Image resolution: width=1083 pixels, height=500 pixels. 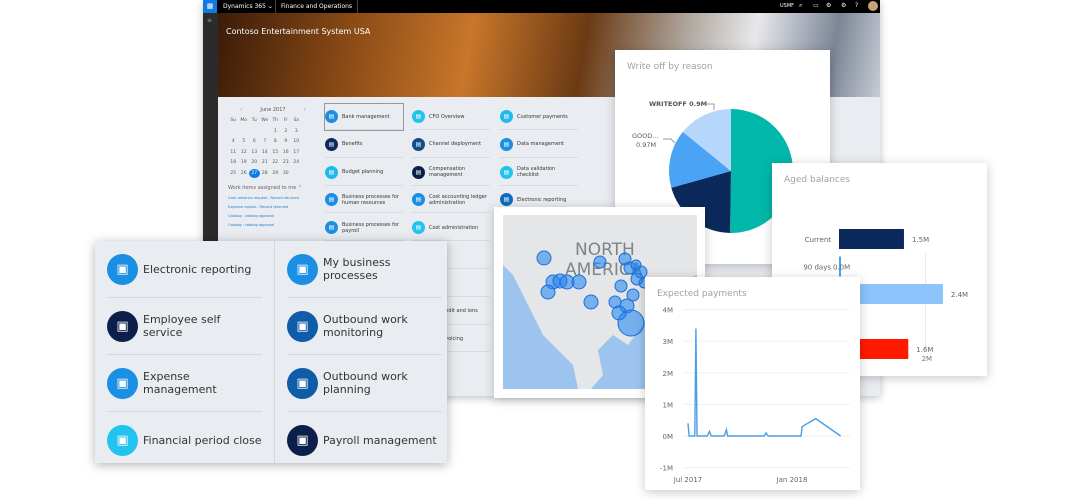 I want to click on tile-col1-2: ▤ Budget planning, so click(x=364, y=173).